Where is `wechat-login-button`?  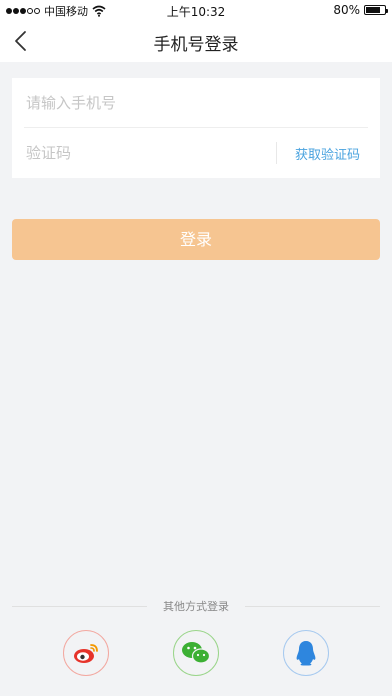 wechat-login-button is located at coordinates (196, 653).